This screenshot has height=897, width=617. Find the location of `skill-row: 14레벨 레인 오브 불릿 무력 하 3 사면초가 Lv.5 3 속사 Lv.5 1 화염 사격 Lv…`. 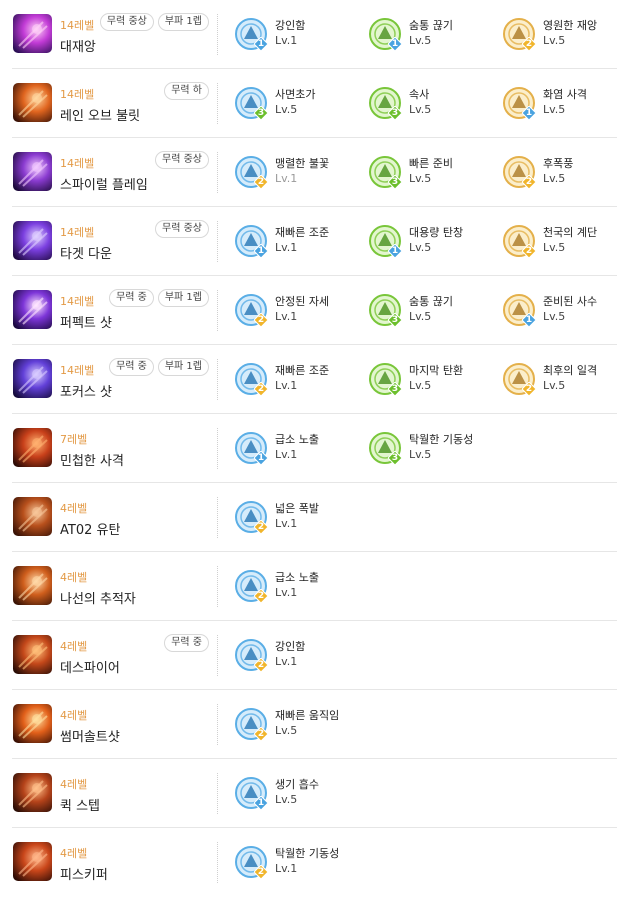

skill-row: 14레벨 레인 오브 불릿 무력 하 3 사면초가 Lv.5 3 속사 Lv.5 1 화염 사격 Lv… is located at coordinates (314, 103).